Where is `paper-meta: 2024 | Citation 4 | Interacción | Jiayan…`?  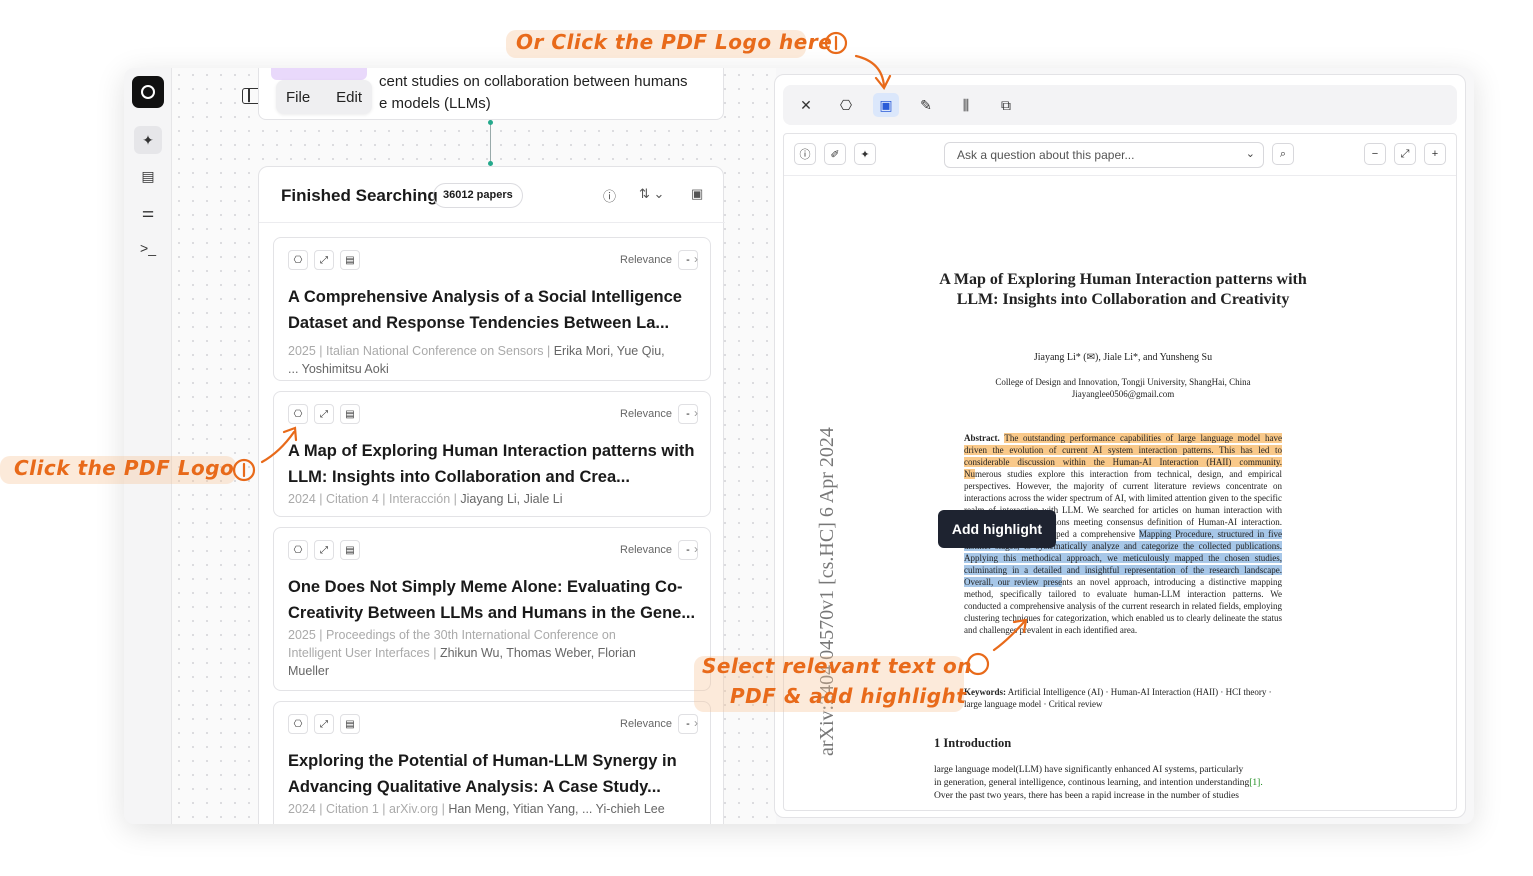 paper-meta: 2024 | Citation 4 | Interacción | Jiayan… is located at coordinates (425, 499).